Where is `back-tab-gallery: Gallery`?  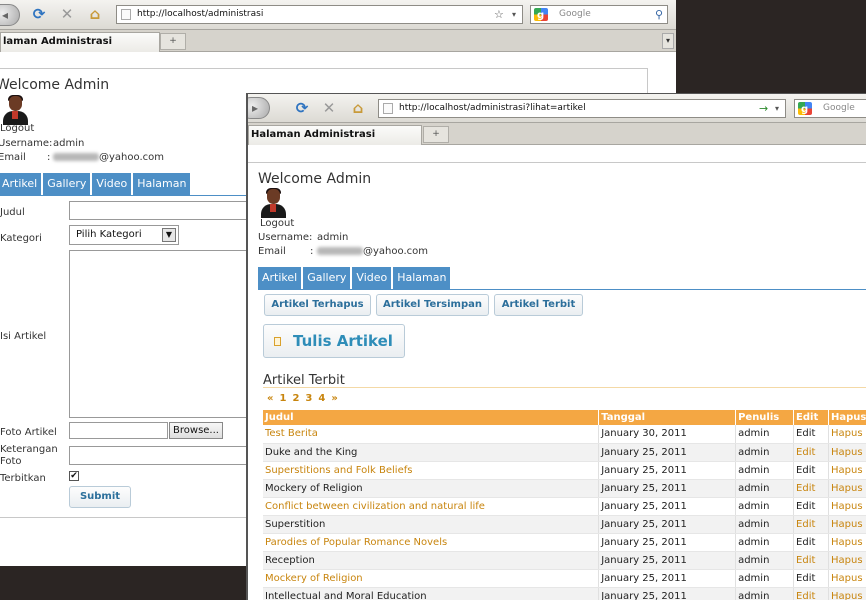
back-tab-gallery: Gallery is located at coordinates (67, 184).